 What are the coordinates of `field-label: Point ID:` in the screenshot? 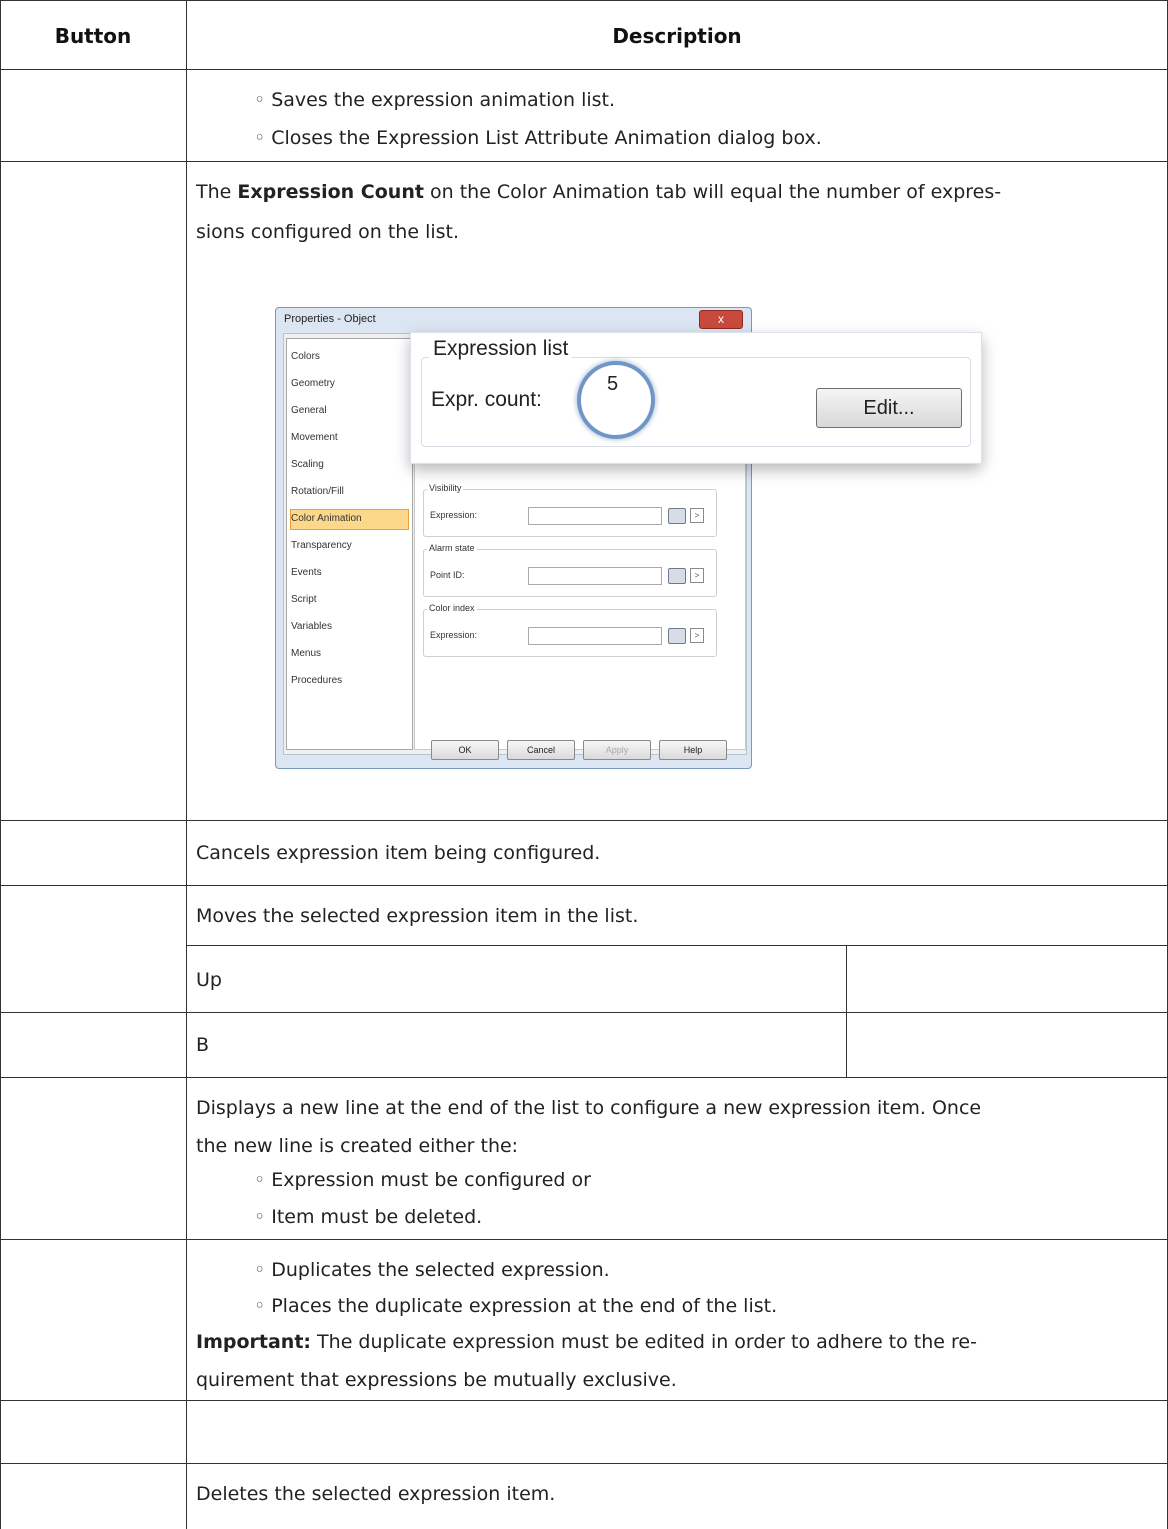 It's located at (447, 575).